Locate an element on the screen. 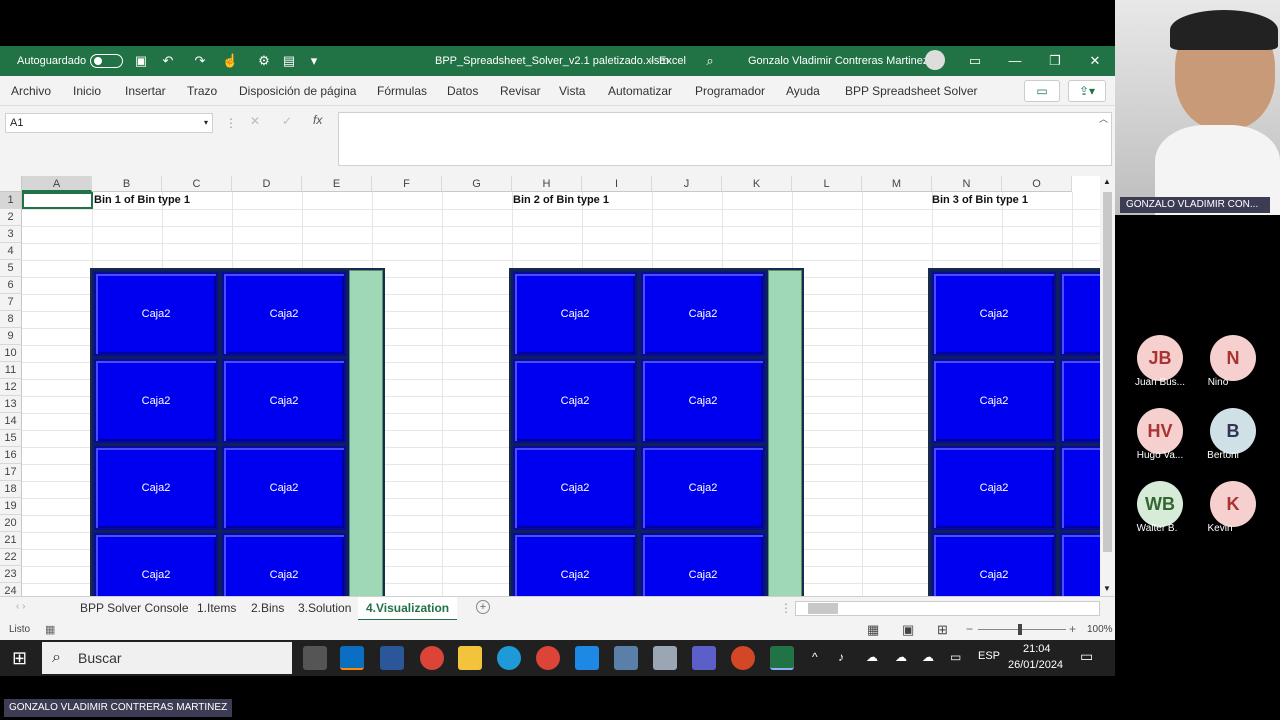 The width and height of the screenshot is (1280, 720). tab-disposicion: Disposición de página is located at coordinates (297, 91).